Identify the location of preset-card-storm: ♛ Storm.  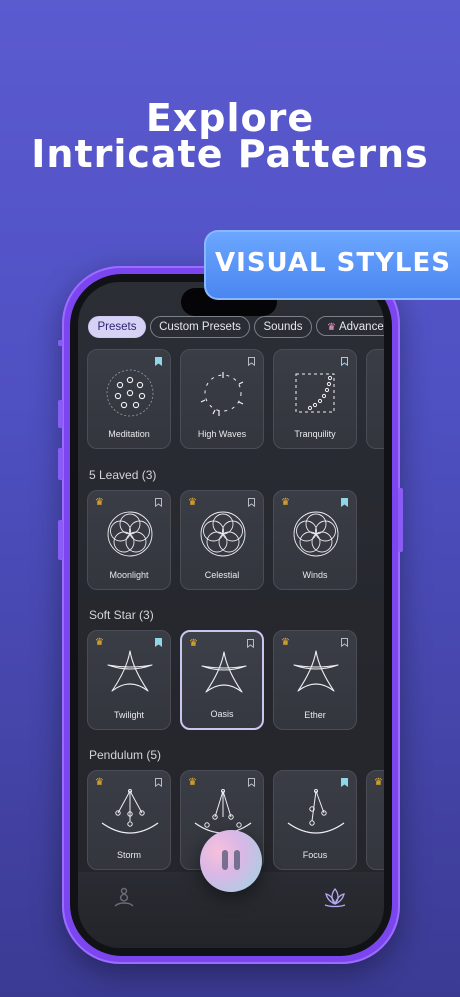
(129, 820).